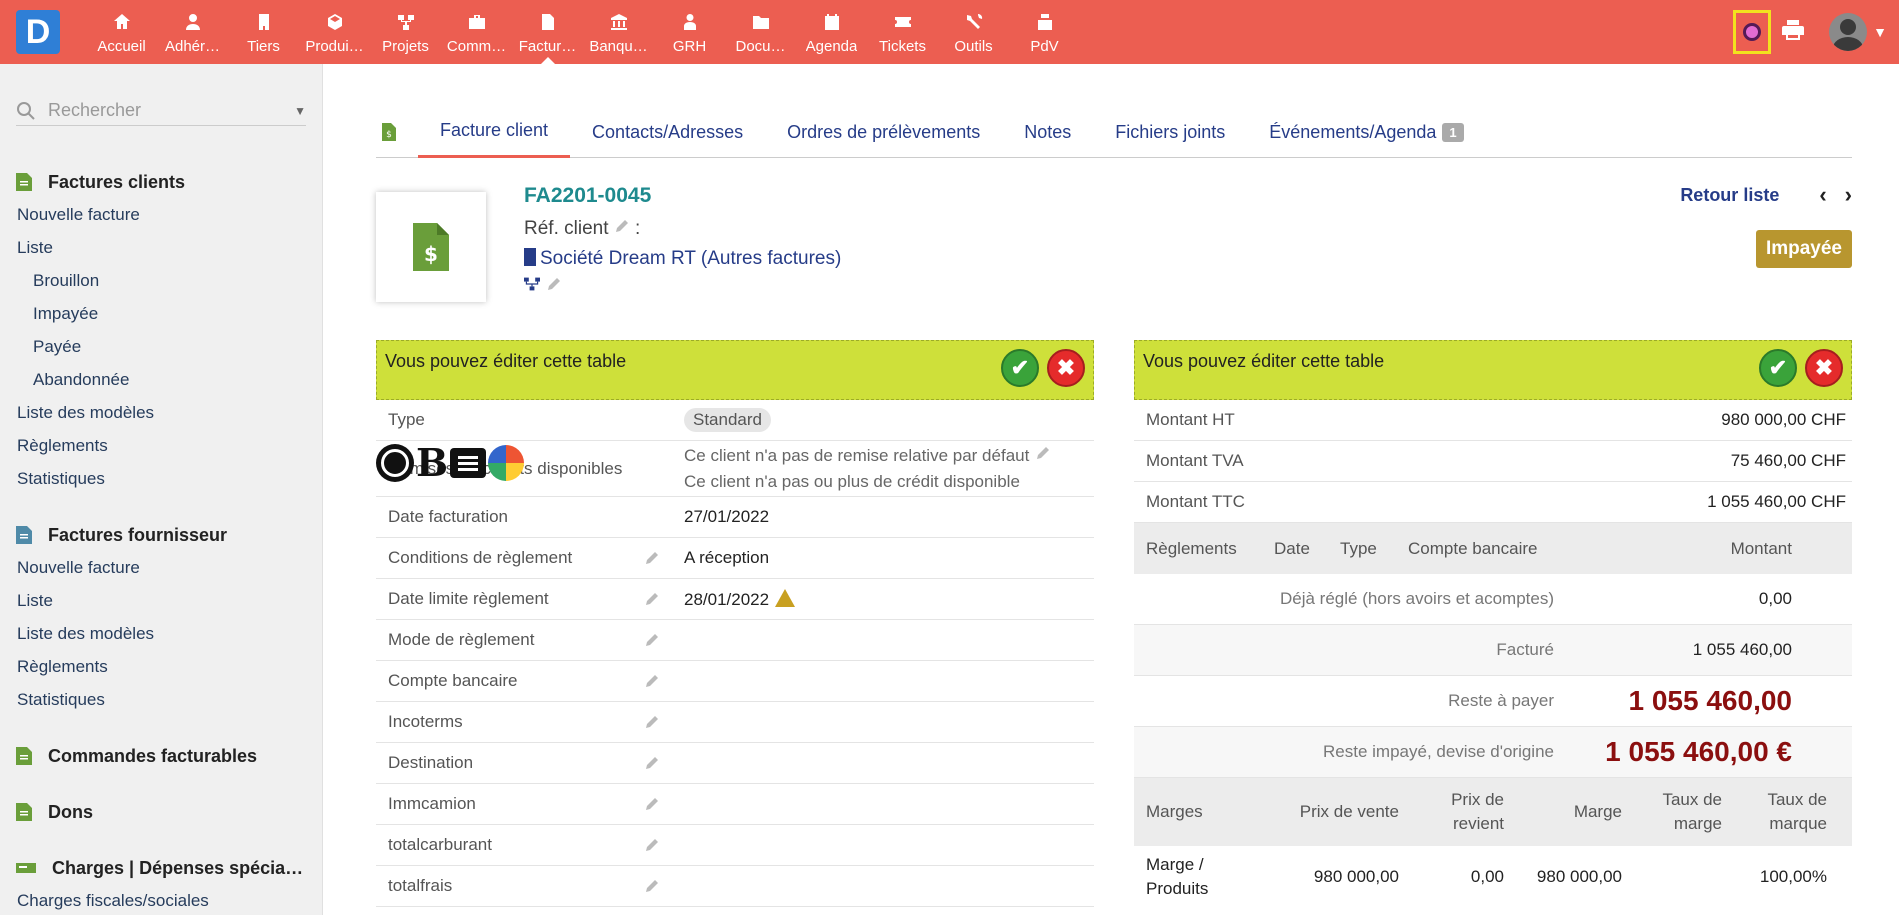 The image size is (1899, 915). What do you see at coordinates (432, 462) in the screenshot?
I see `bold-b-icon: B` at bounding box center [432, 462].